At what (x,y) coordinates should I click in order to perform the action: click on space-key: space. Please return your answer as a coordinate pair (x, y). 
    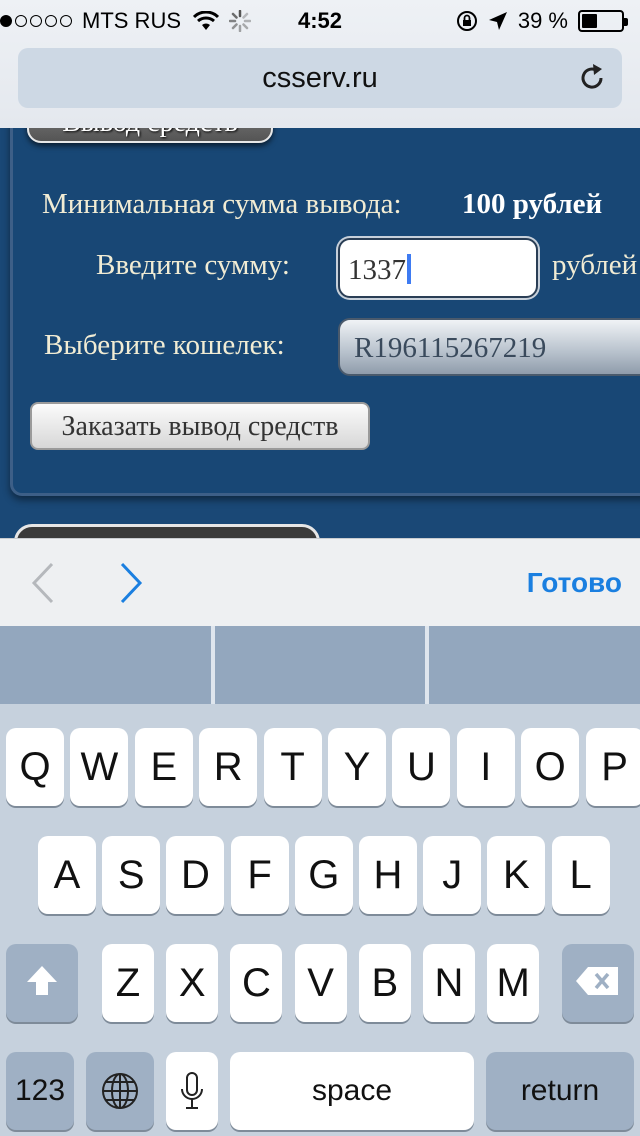
    Looking at the image, I should click on (352, 1091).